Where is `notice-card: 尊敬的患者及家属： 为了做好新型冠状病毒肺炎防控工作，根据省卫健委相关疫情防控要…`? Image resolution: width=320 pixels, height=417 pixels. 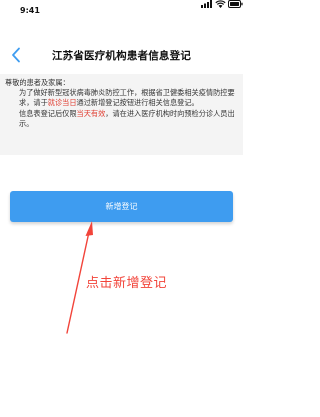
notice-card: 尊敬的患者及家属： 为了做好新型冠状病毒肺炎防控工作，根据省卫健委相关疫情防控要… is located at coordinates (121, 114).